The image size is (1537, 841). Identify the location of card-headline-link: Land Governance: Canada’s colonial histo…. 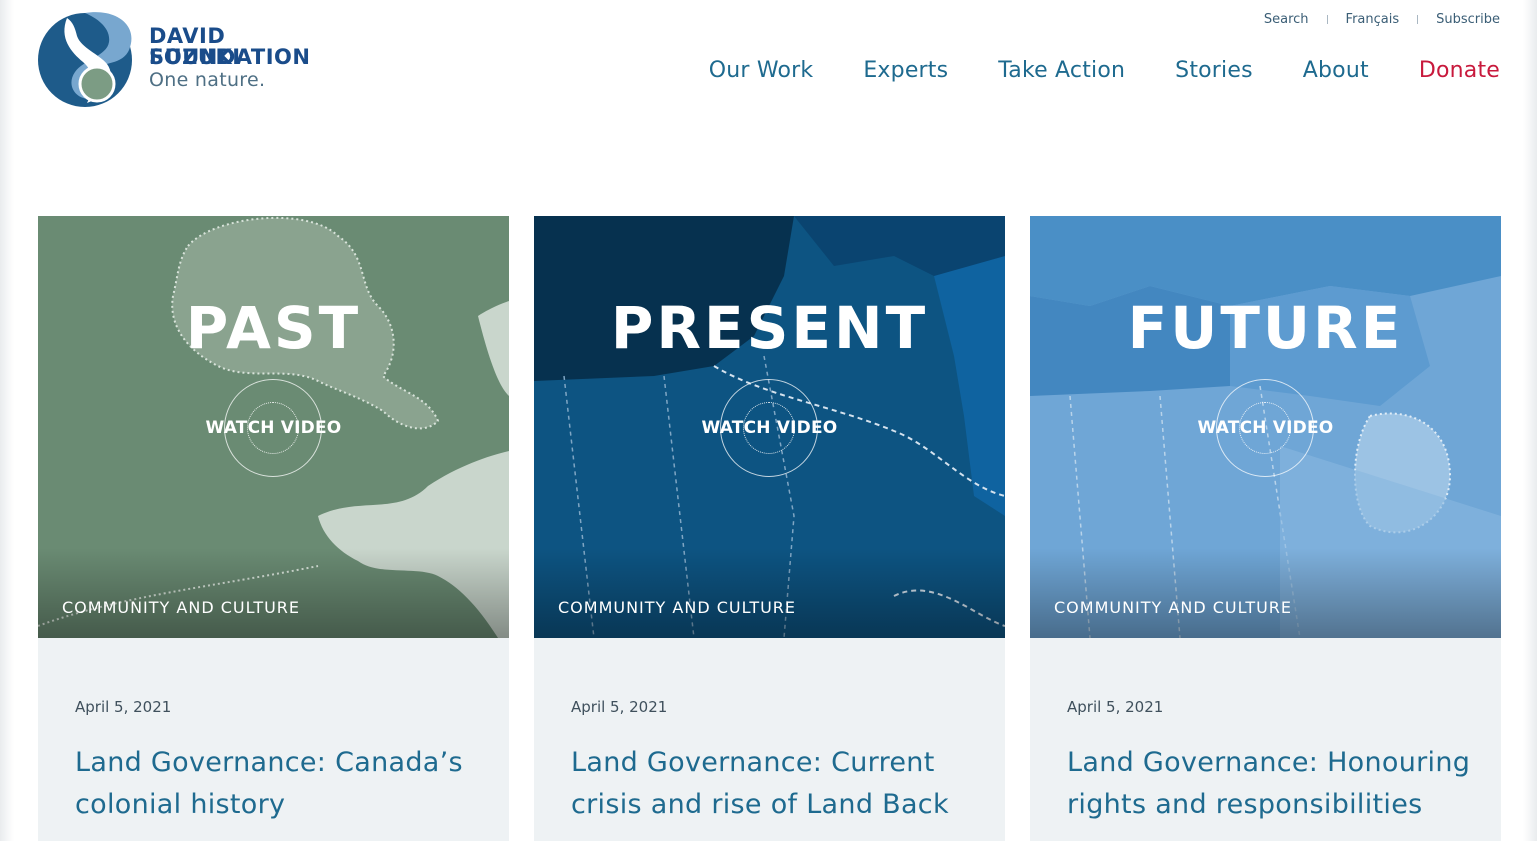
(285, 784).